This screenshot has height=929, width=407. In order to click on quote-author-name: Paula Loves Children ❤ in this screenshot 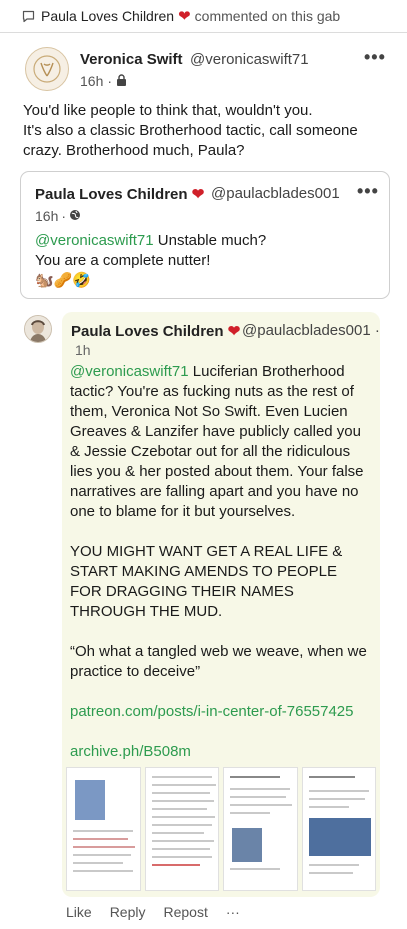, I will do `click(119, 194)`.